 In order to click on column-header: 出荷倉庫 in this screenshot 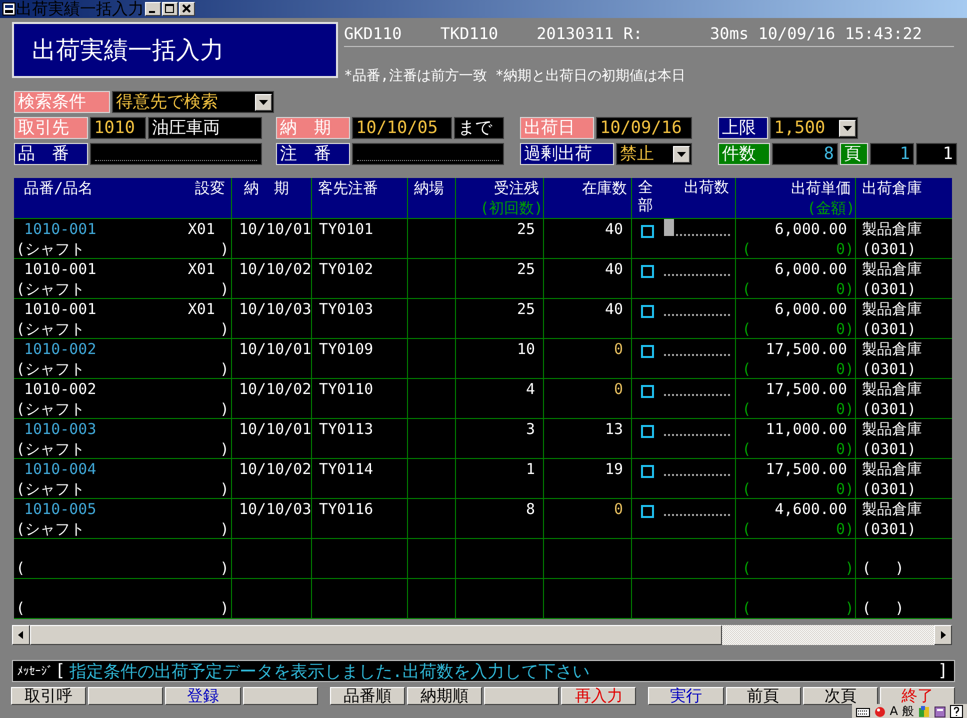, I will do `click(892, 188)`.